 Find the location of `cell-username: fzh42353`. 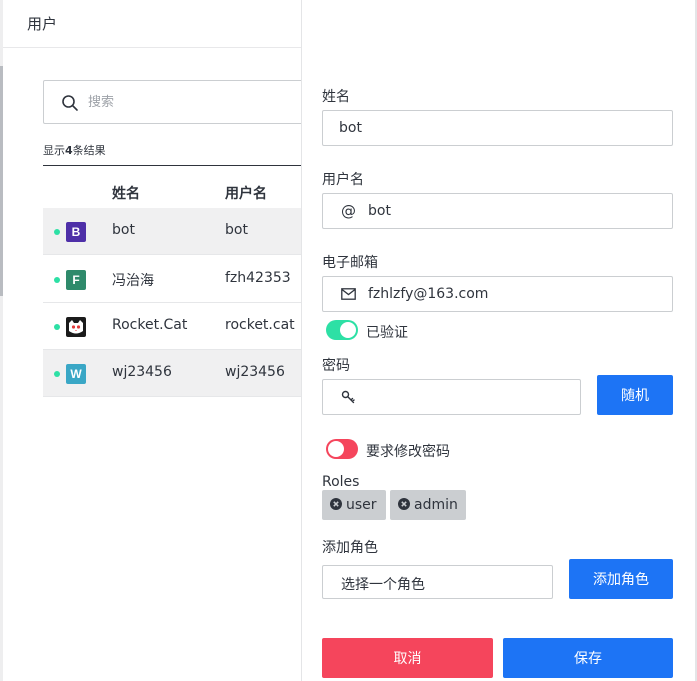

cell-username: fzh42353 is located at coordinates (258, 278).